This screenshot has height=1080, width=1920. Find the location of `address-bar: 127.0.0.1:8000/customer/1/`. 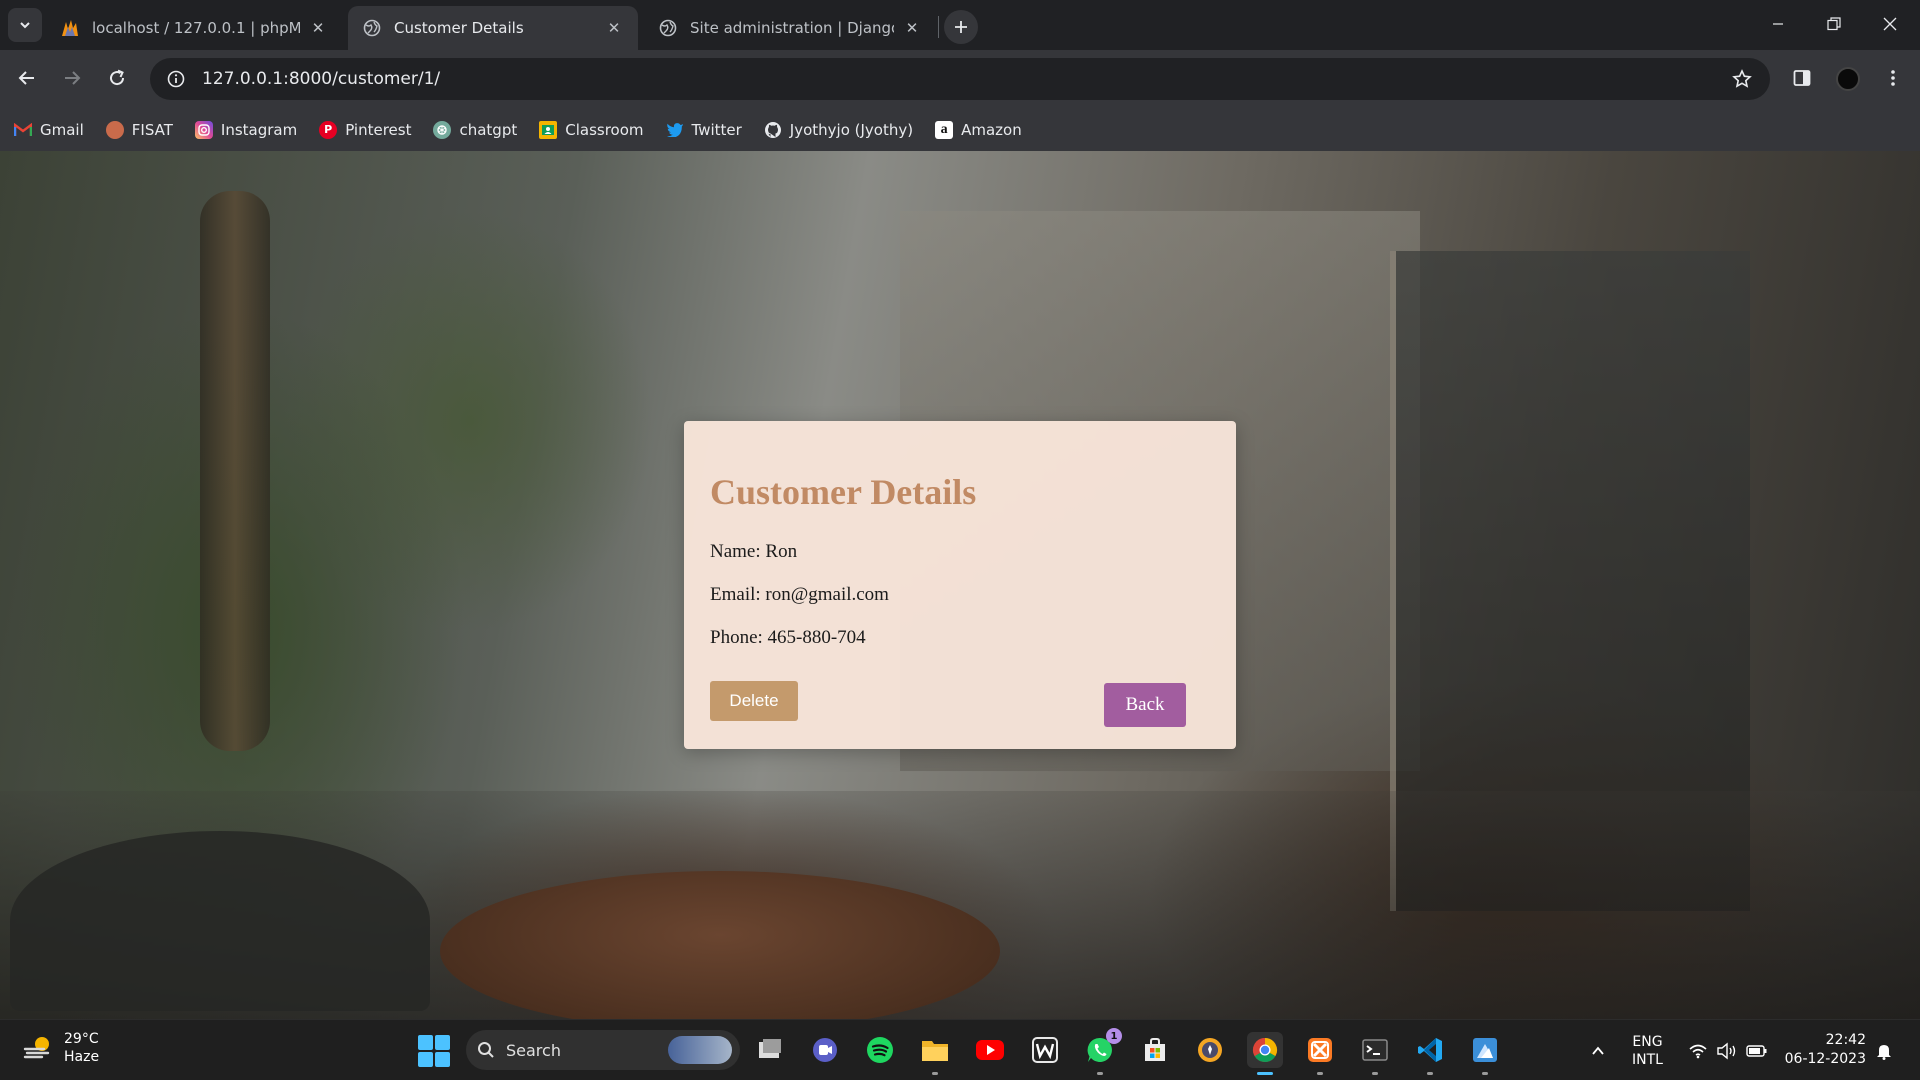

address-bar: 127.0.0.1:8000/customer/1/ is located at coordinates (960, 79).